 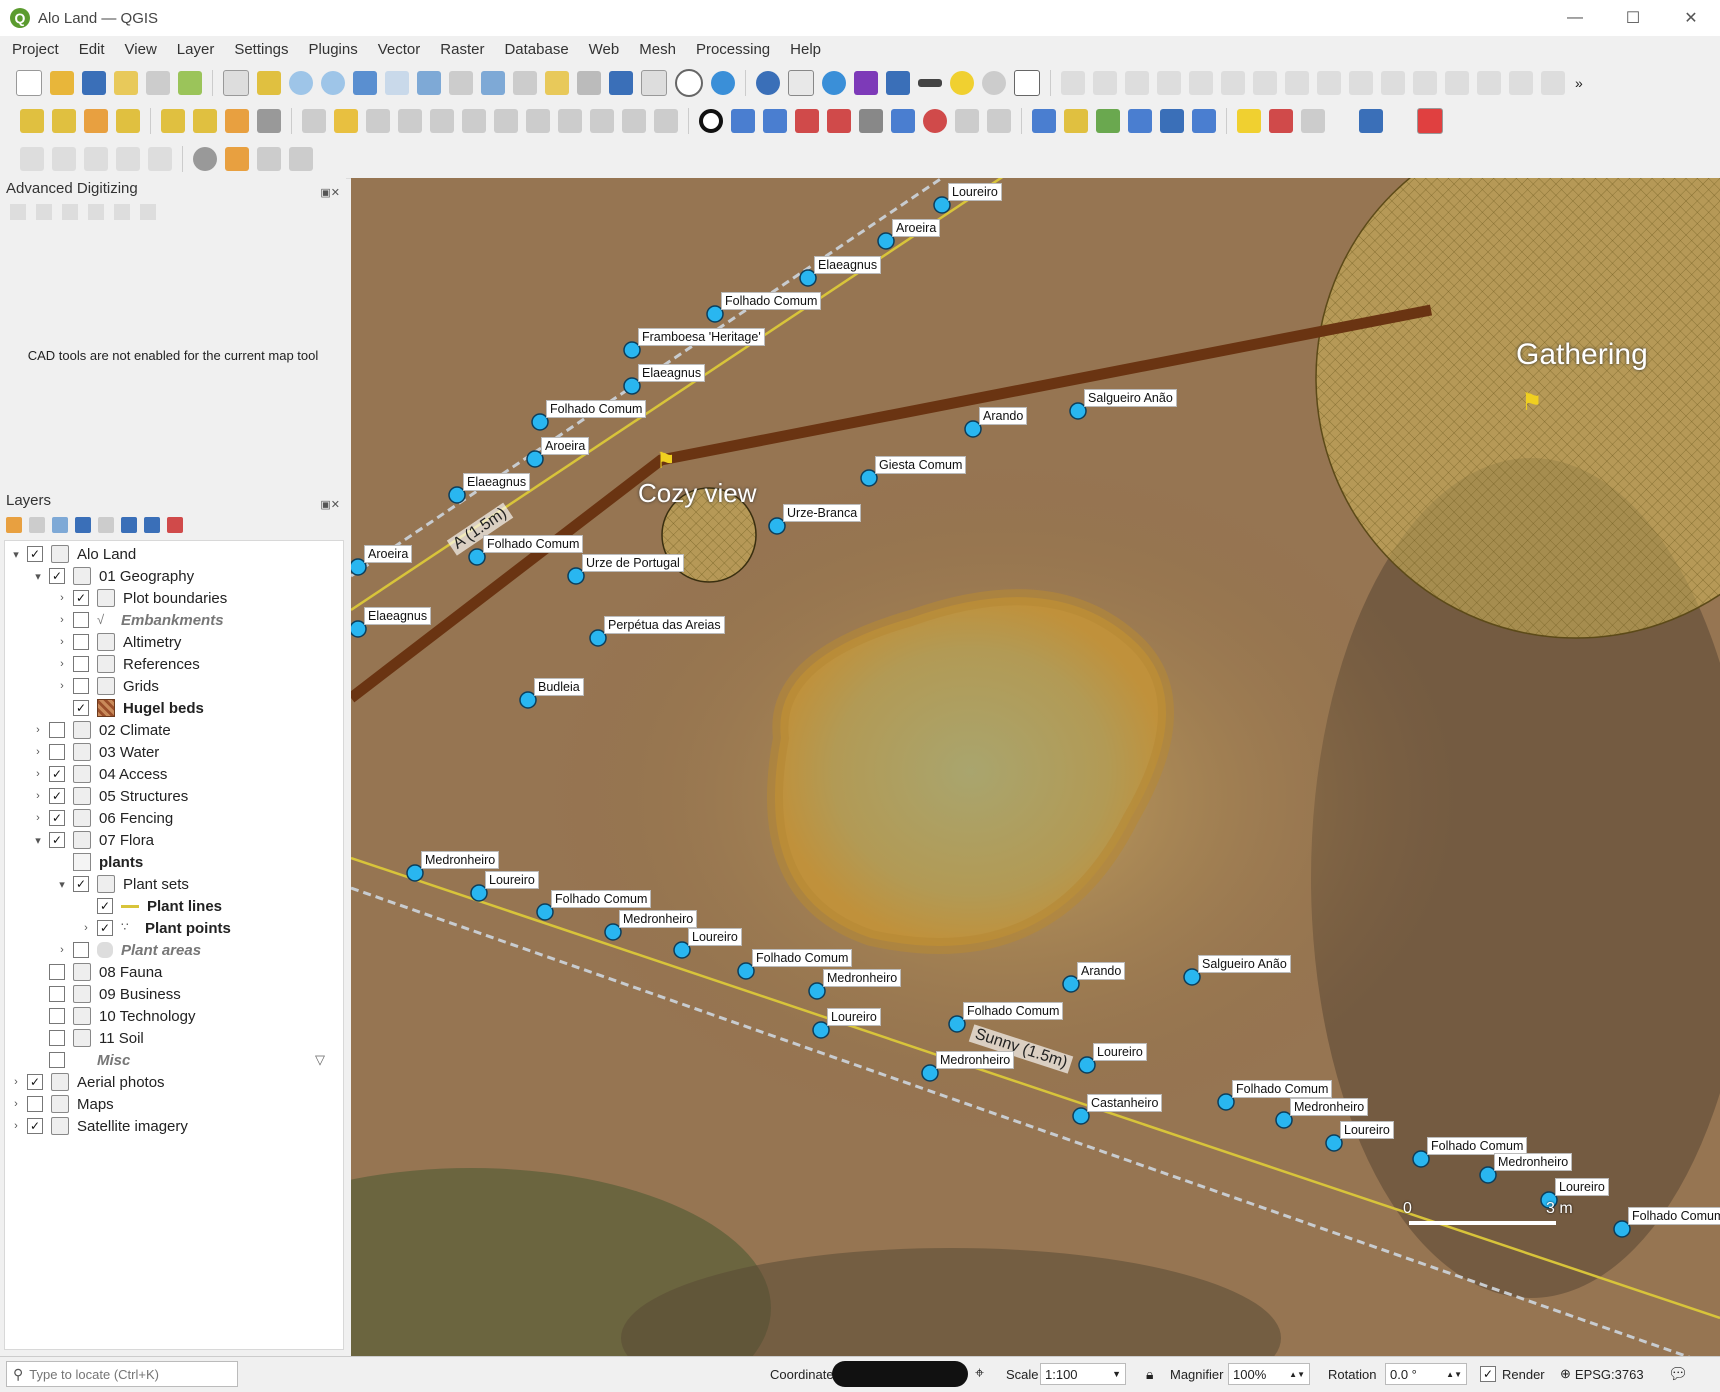 What do you see at coordinates (148, 212) in the screenshot?
I see `cad-float-icon` at bounding box center [148, 212].